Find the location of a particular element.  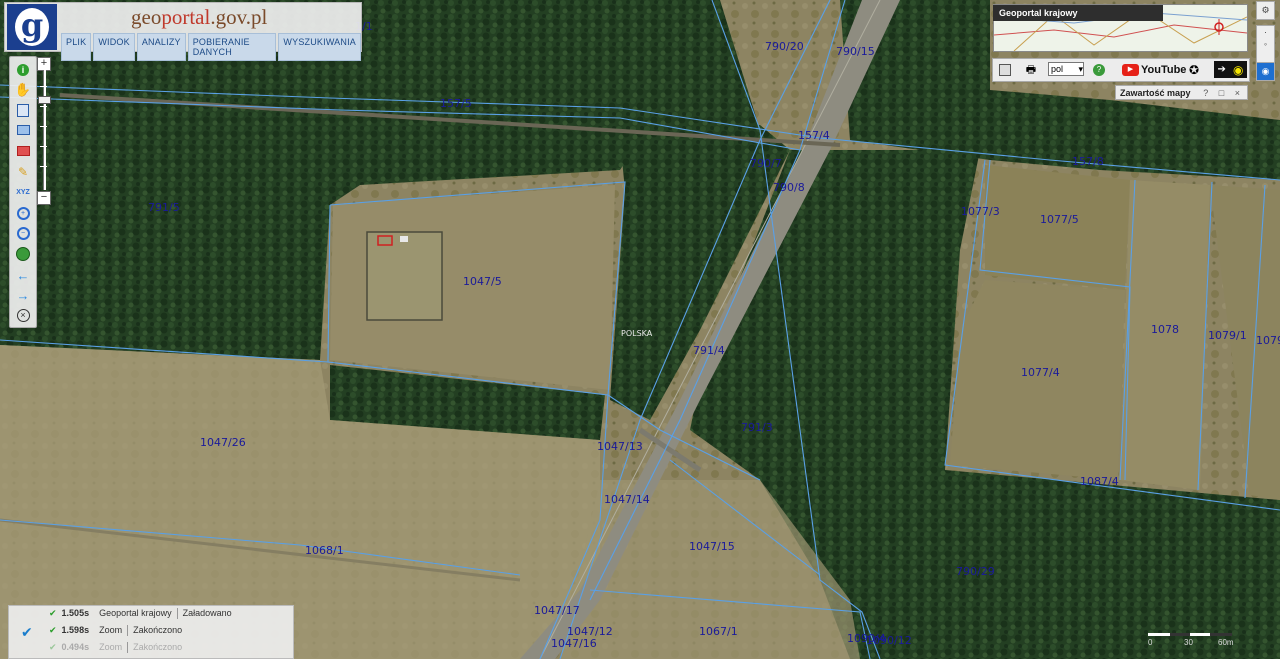

parcel-label: 1068/1 is located at coordinates (324, 550).